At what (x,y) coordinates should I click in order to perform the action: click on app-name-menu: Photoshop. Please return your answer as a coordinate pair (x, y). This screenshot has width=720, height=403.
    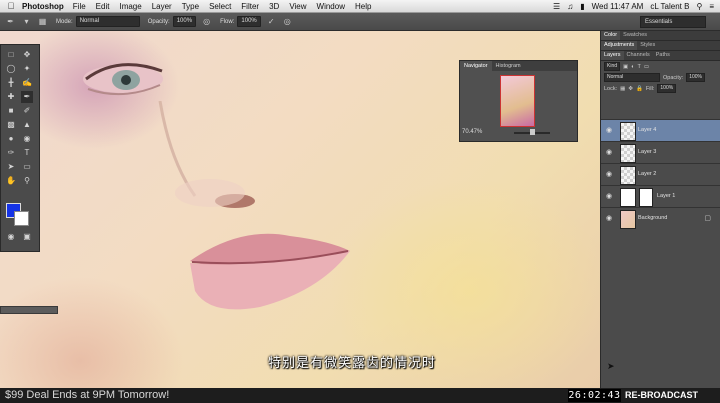
    Looking at the image, I should click on (43, 6).